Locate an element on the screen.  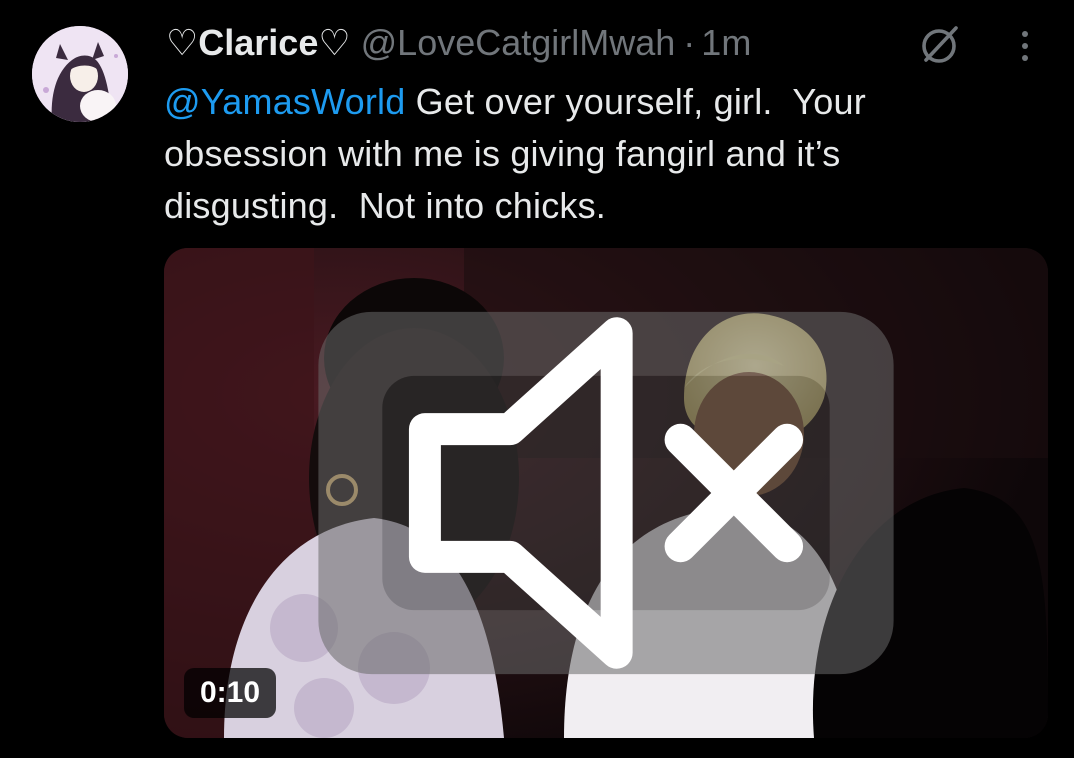
display-name: ♡Clarice♡ is located at coordinates (258, 43).